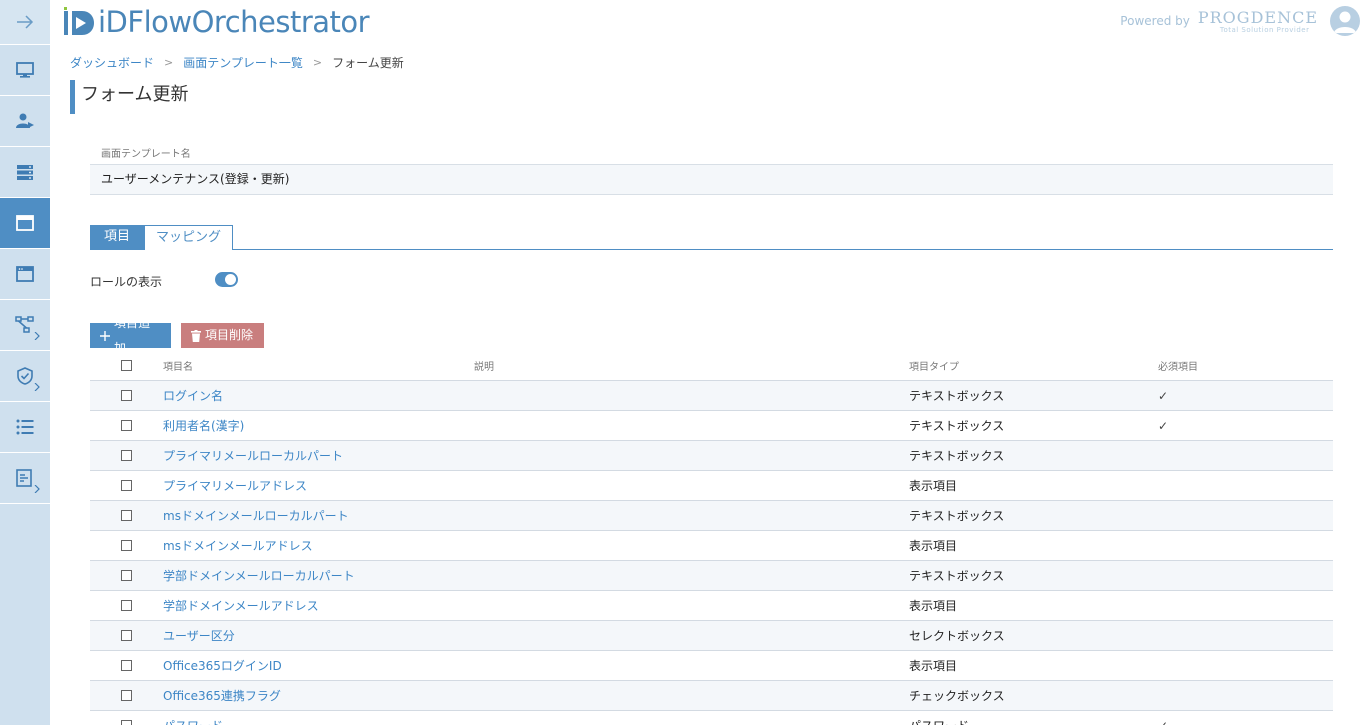  What do you see at coordinates (25, 223) in the screenshot?
I see `sidebar-item-screen-templates` at bounding box center [25, 223].